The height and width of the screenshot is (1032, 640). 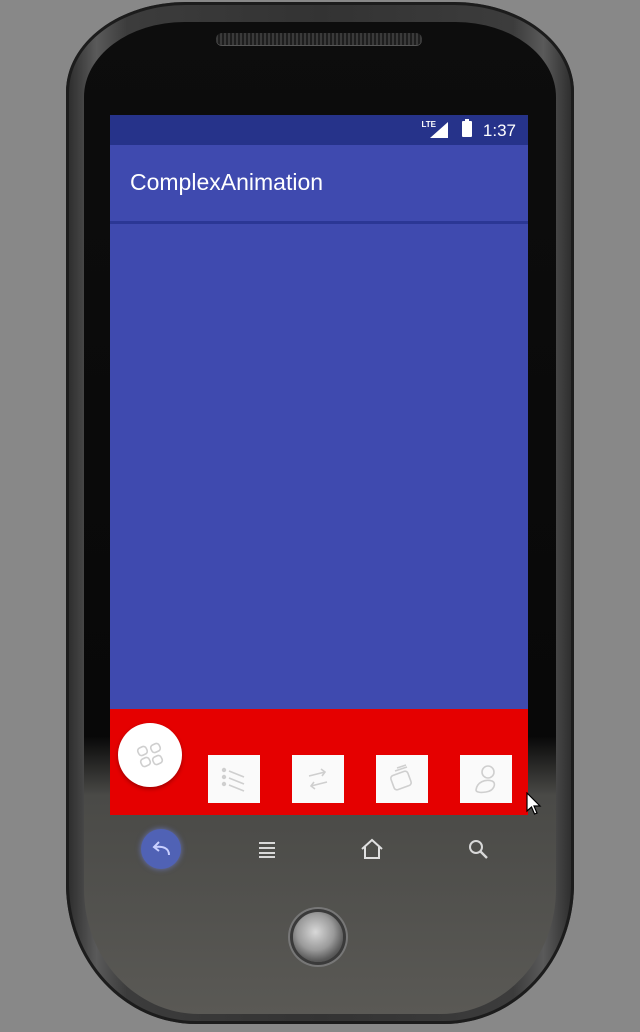 I want to click on cards-icon, so click(x=401, y=777).